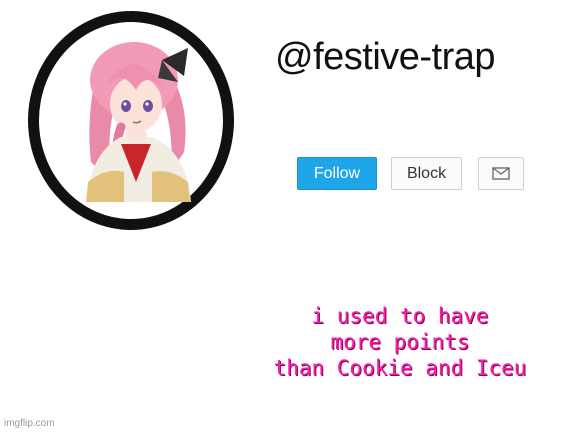  I want to click on block-button: Block, so click(426, 173).